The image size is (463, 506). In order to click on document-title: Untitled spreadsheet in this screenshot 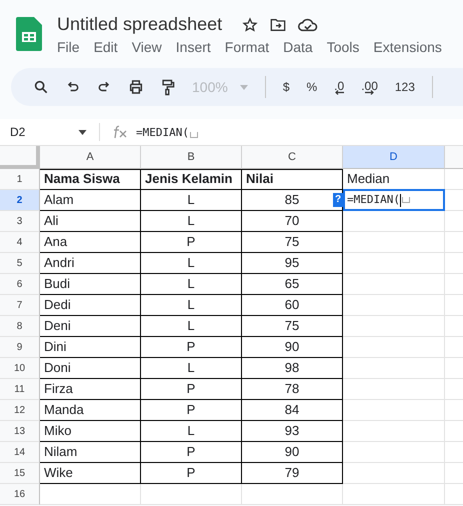, I will do `click(139, 24)`.